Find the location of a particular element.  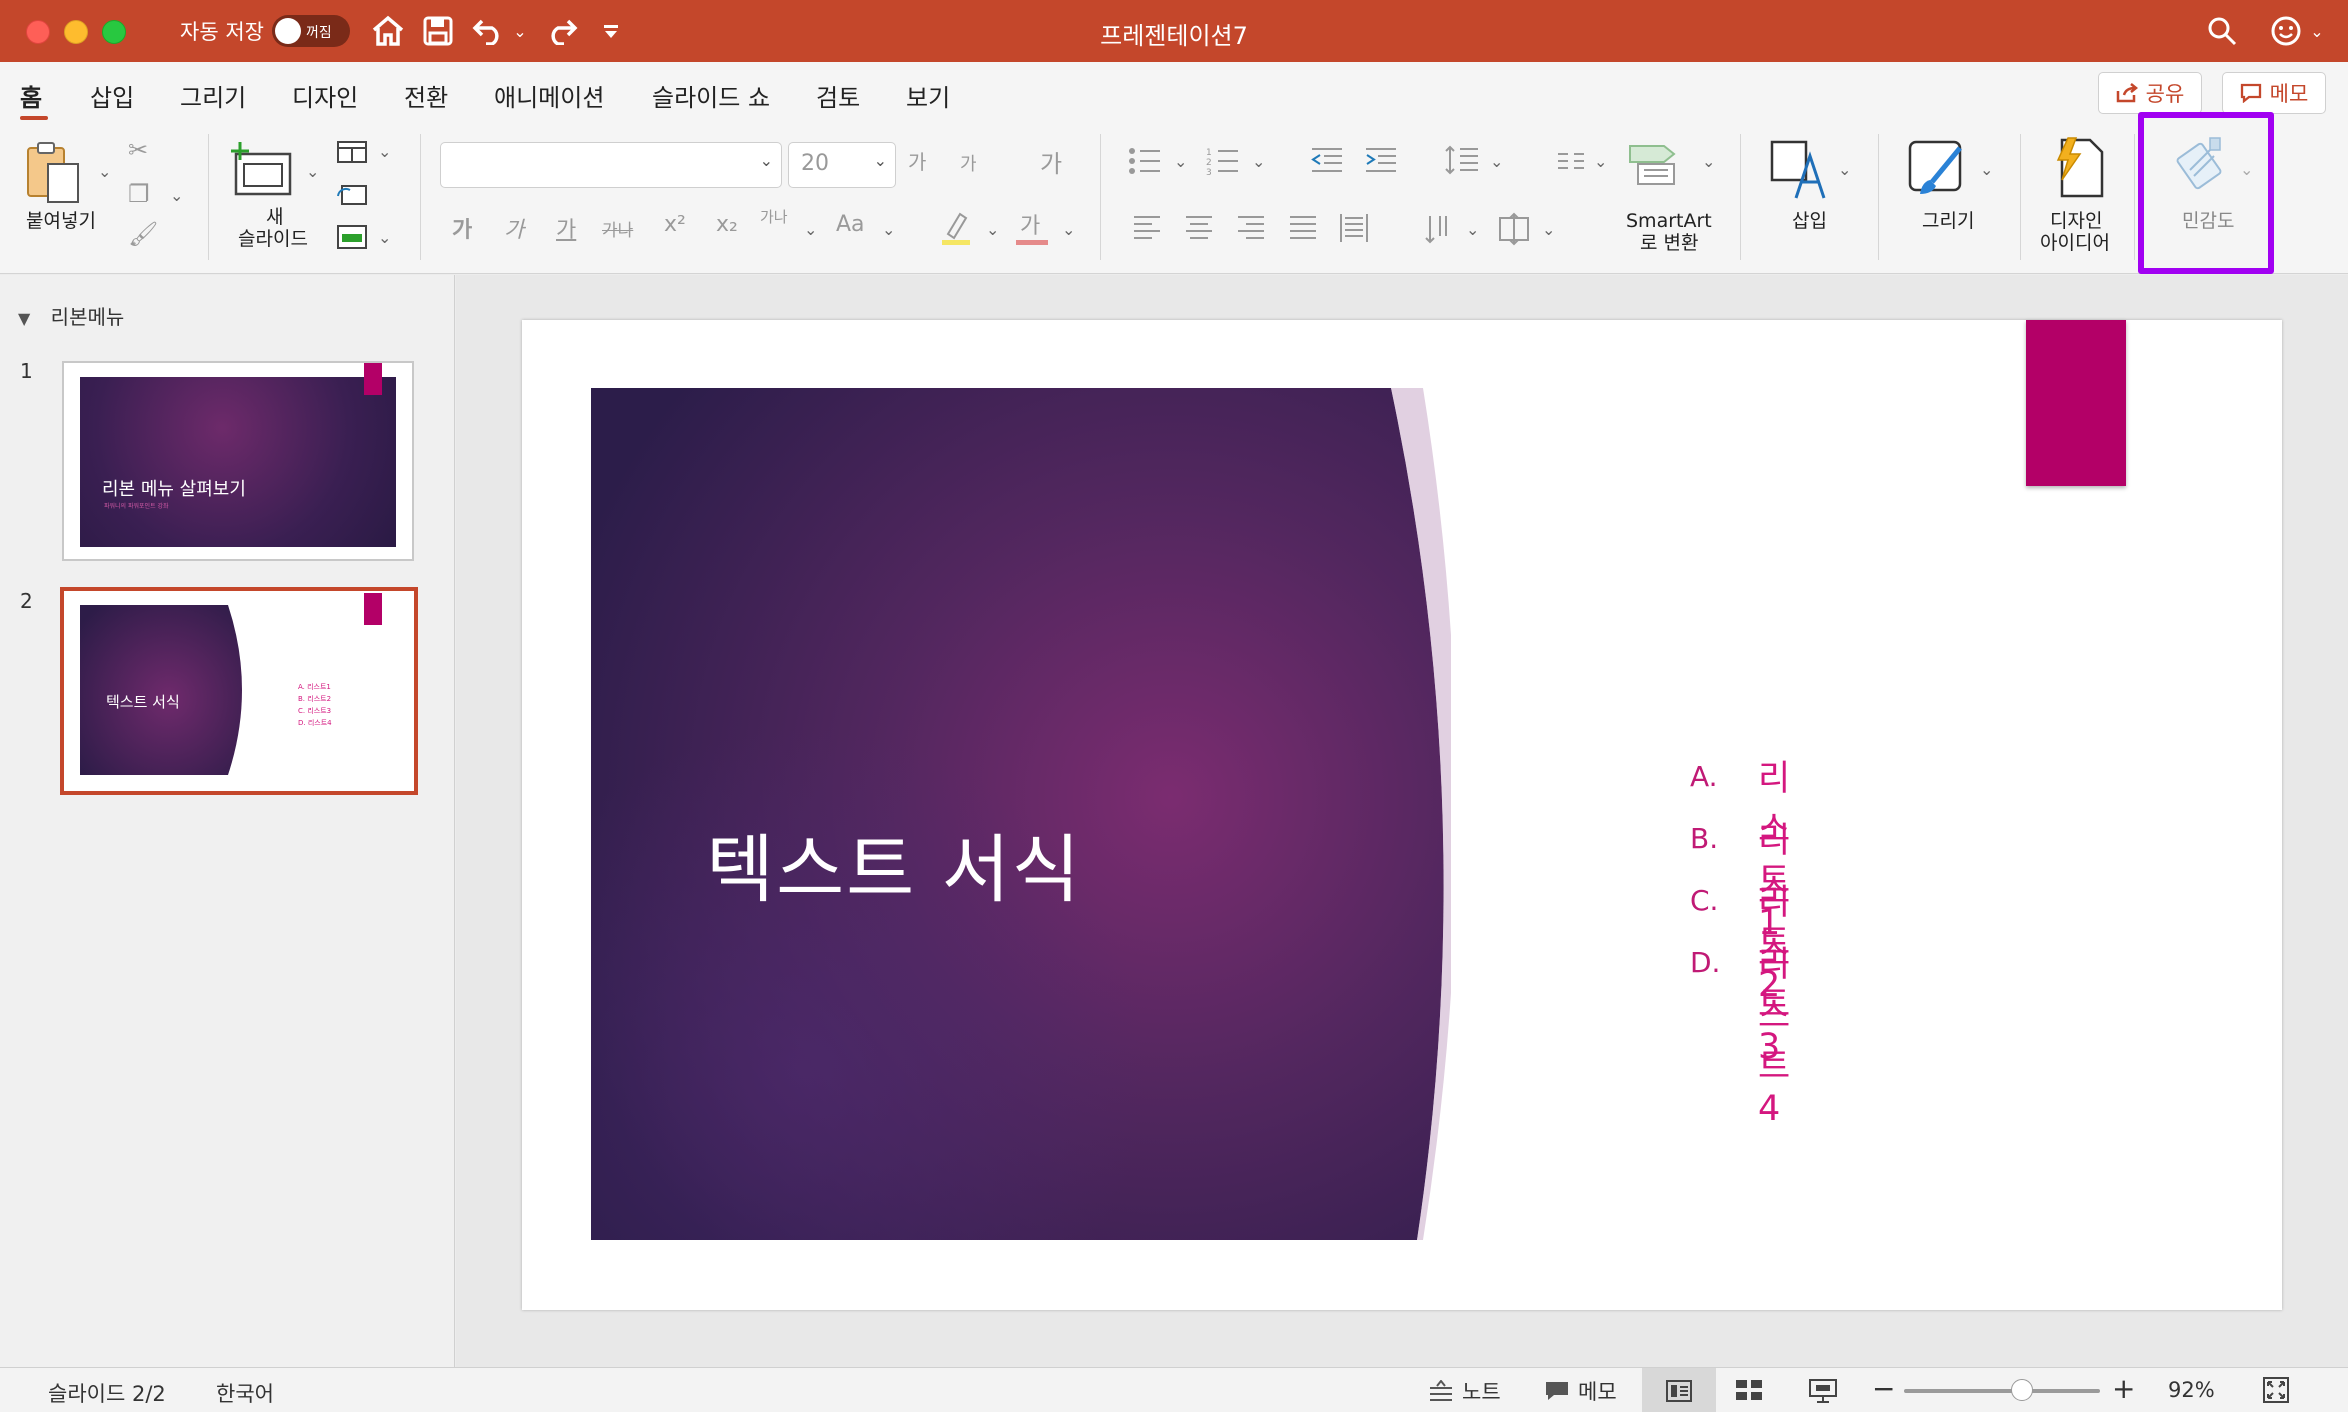

format-painter-icon: 🖌 is located at coordinates (143, 234).